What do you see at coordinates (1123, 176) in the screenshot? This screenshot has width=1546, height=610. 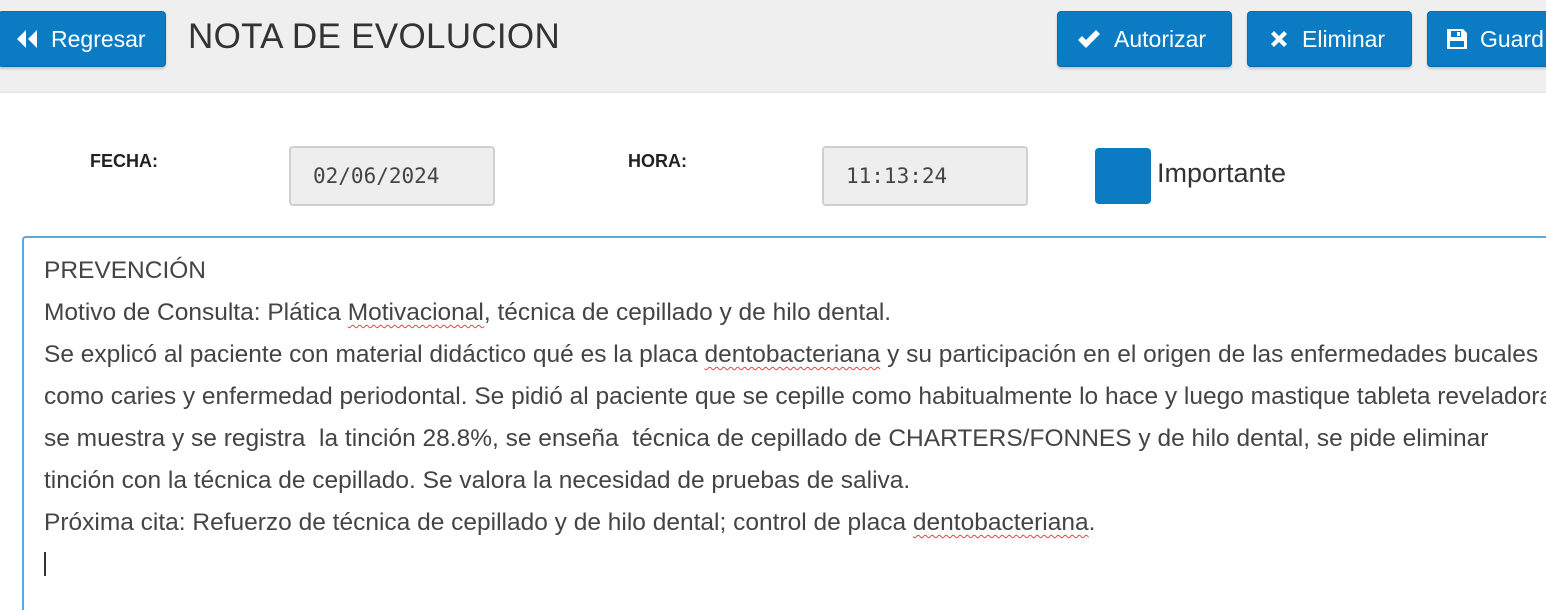 I see `importante-checkbox` at bounding box center [1123, 176].